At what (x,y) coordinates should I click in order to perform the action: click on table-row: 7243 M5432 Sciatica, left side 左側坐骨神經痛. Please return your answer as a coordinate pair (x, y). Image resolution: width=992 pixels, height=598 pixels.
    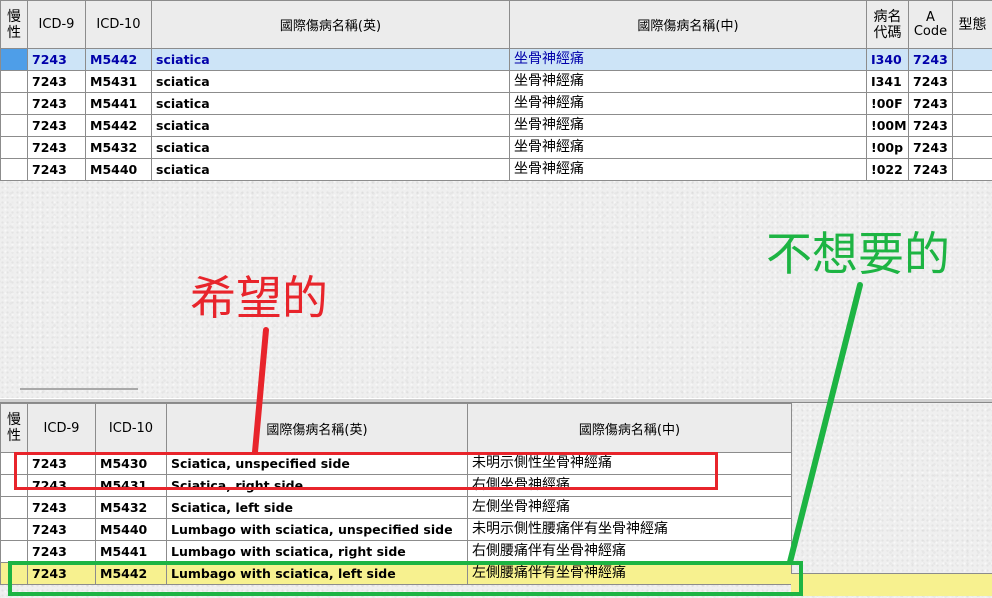
    Looking at the image, I should click on (396, 507).